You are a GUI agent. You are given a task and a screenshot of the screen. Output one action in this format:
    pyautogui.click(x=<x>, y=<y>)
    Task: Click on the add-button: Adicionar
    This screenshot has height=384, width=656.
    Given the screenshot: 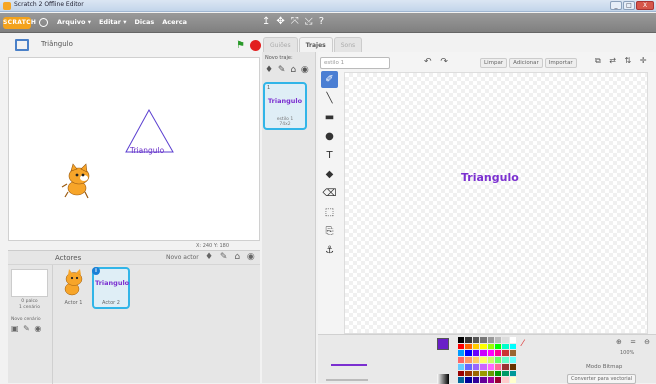 What is the action you would take?
    pyautogui.click(x=526, y=63)
    